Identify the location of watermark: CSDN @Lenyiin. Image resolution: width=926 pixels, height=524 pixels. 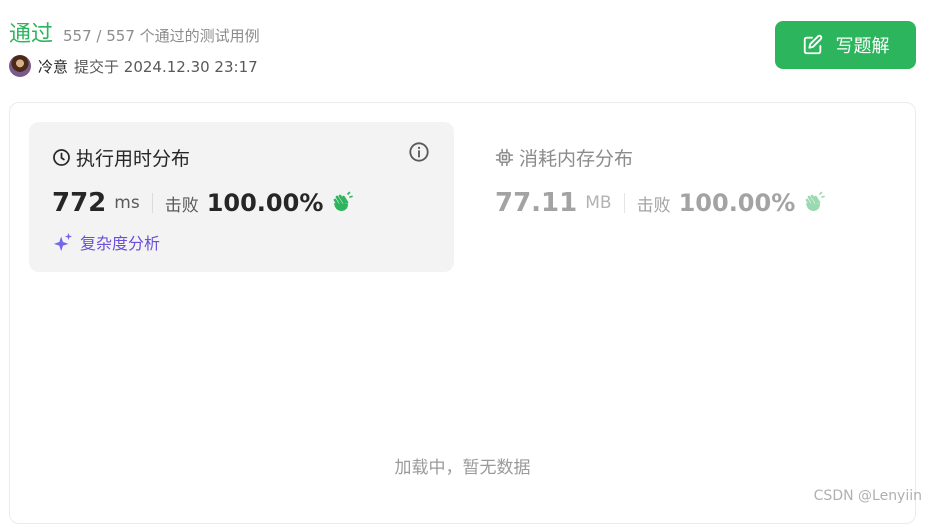
(867, 496).